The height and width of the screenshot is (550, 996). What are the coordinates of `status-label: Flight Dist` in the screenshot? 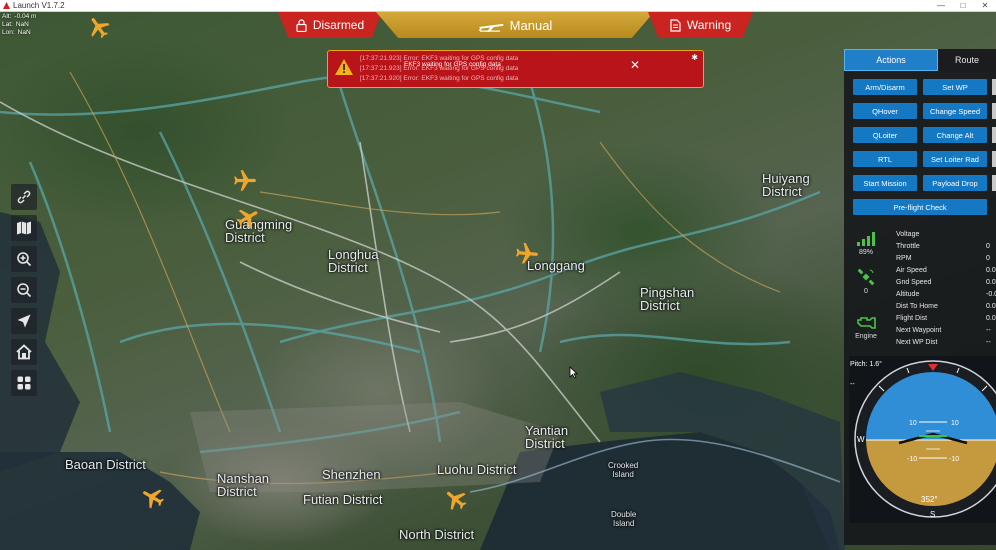 It's located at (912, 318).